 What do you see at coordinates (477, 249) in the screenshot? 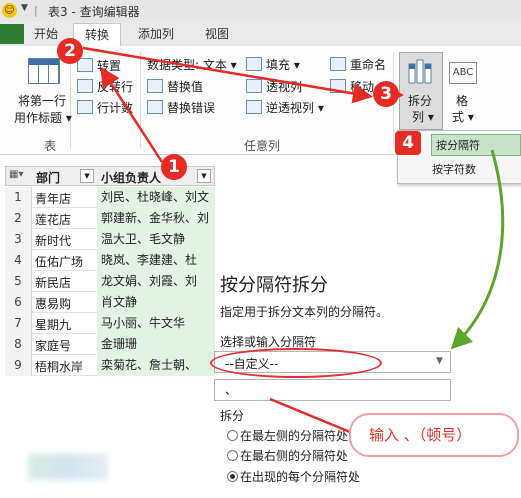
I see `arrow-green` at bounding box center [477, 249].